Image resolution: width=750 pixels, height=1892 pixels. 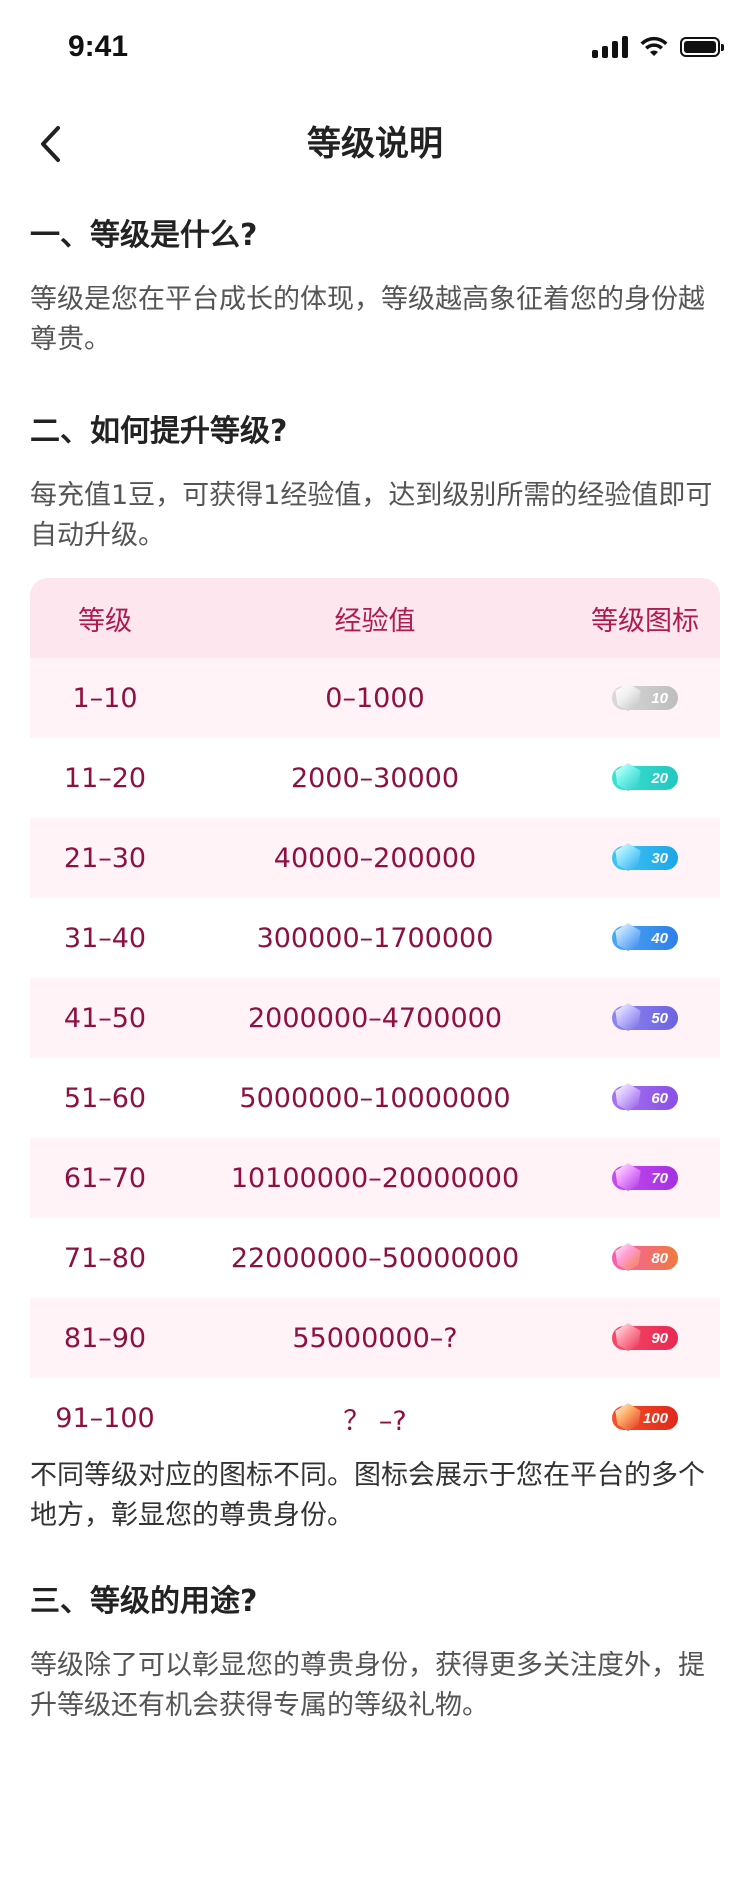 What do you see at coordinates (655, 1418) in the screenshot?
I see `badge-number: 100` at bounding box center [655, 1418].